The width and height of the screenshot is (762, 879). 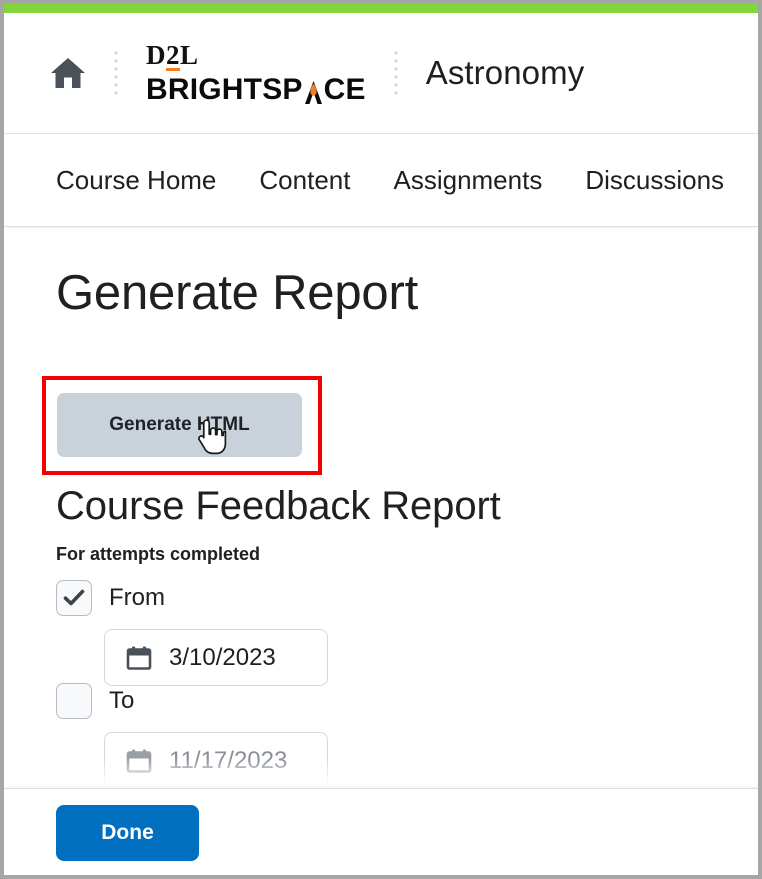 I want to click on home-icon, so click(x=68, y=73).